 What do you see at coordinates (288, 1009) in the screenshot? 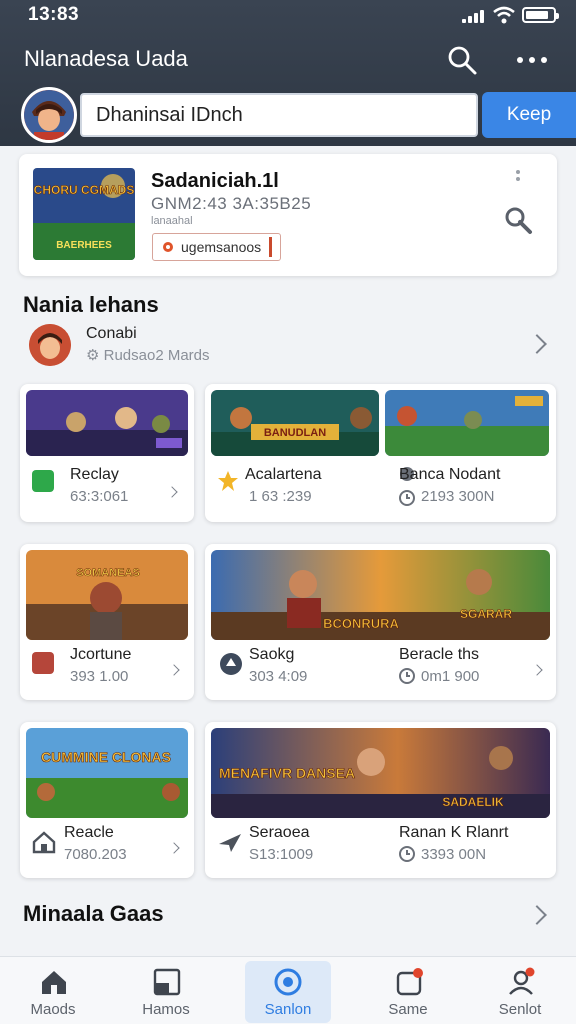
I see `nav-label: Sanlon` at bounding box center [288, 1009].